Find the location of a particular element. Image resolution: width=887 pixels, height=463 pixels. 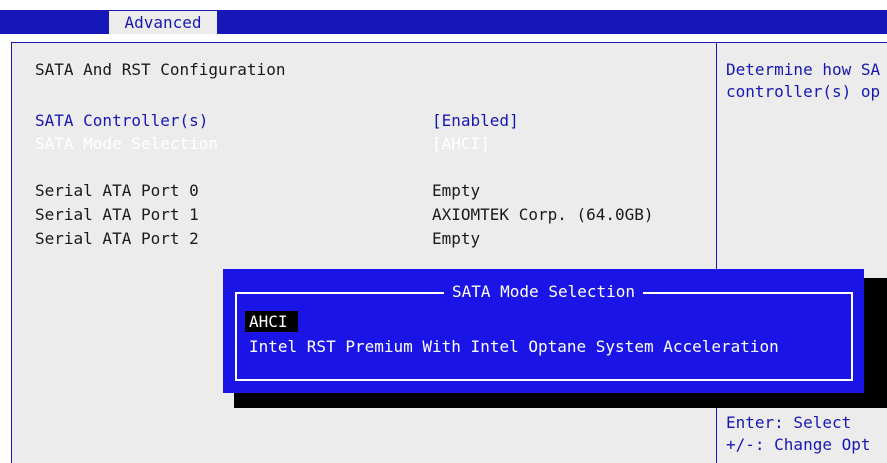

top-bar: Advanced is located at coordinates (443, 17).